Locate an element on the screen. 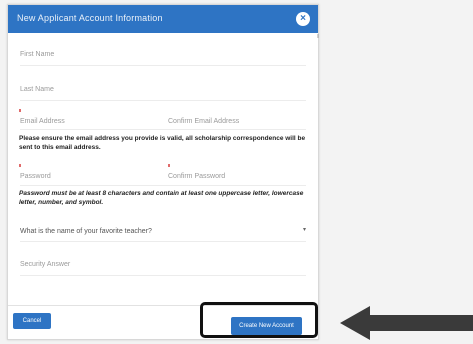 Image resolution: width=473 pixels, height=344 pixels. dialog-title: New Applicant Account Information is located at coordinates (90, 18).